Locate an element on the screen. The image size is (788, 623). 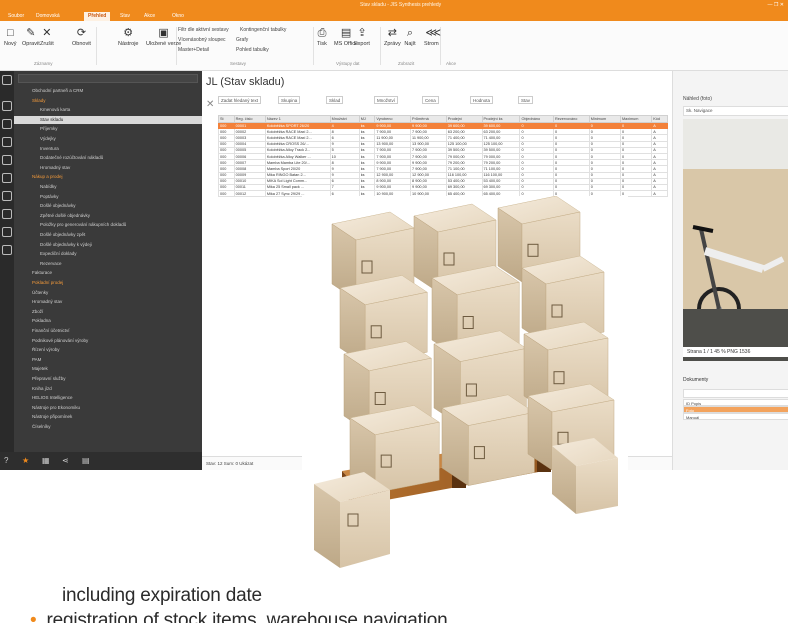
document-row: Manuál is located at coordinates (735, 416).